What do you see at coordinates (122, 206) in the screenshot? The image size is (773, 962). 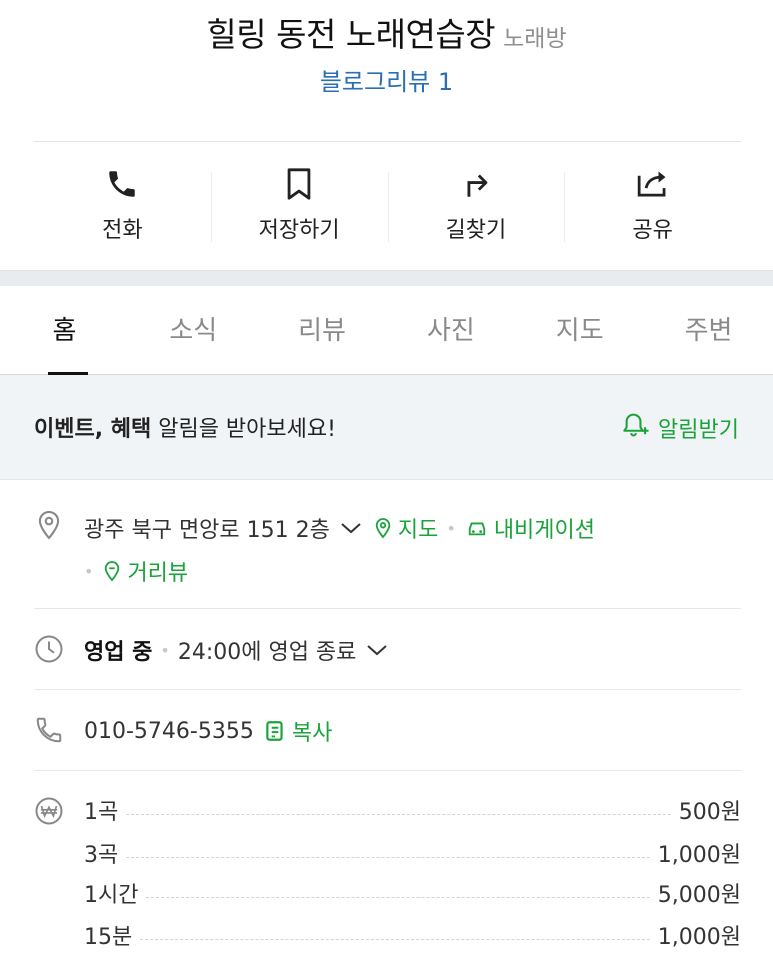 I see `call-button: 전화` at bounding box center [122, 206].